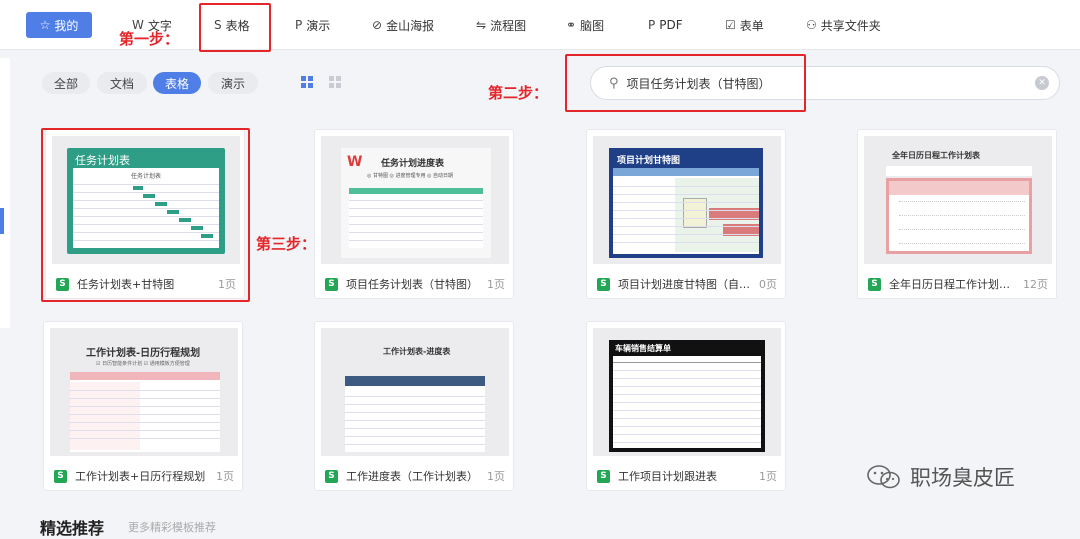  I want to click on nav-item-label: 金山海报, so click(410, 25).